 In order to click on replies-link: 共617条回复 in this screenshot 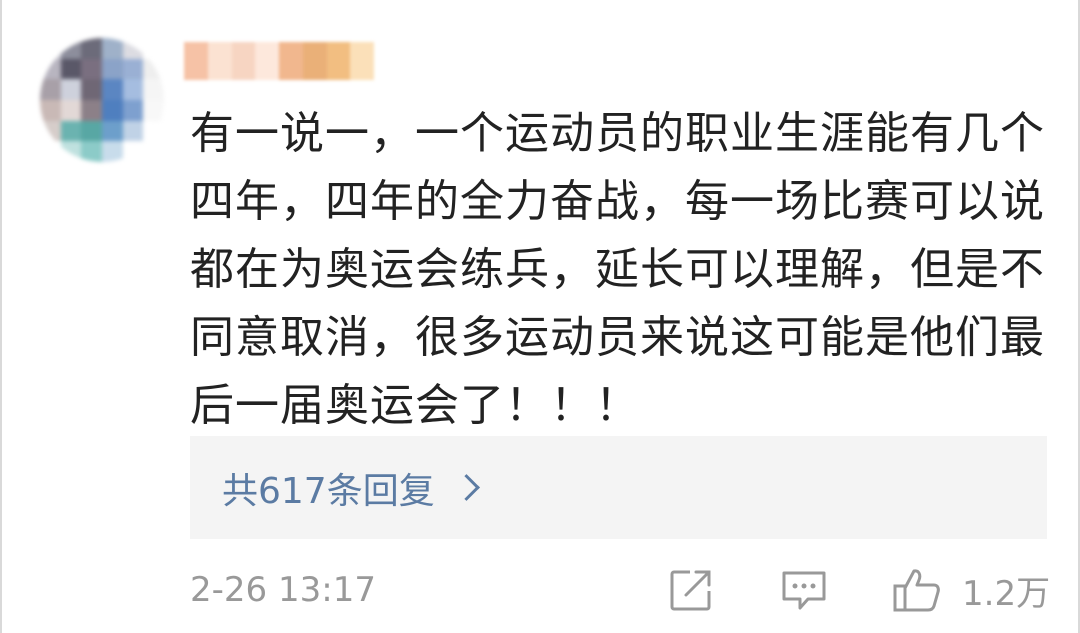, I will do `click(351, 488)`.